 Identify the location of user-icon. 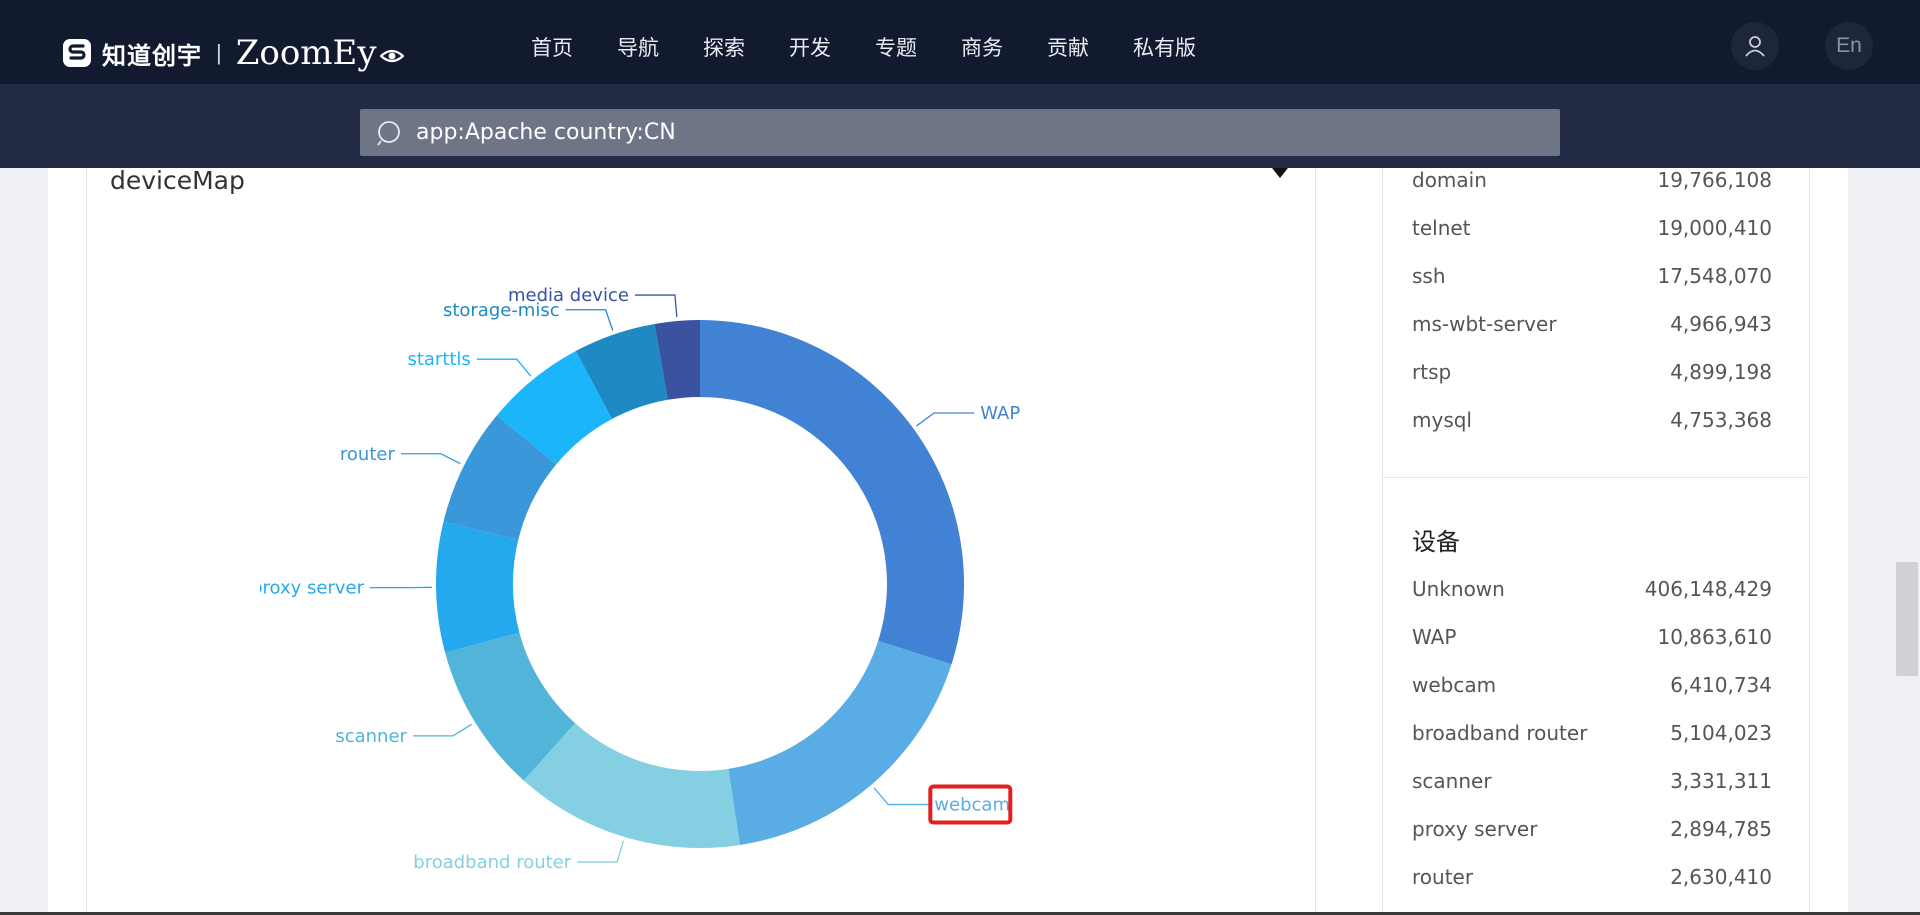
(1755, 46).